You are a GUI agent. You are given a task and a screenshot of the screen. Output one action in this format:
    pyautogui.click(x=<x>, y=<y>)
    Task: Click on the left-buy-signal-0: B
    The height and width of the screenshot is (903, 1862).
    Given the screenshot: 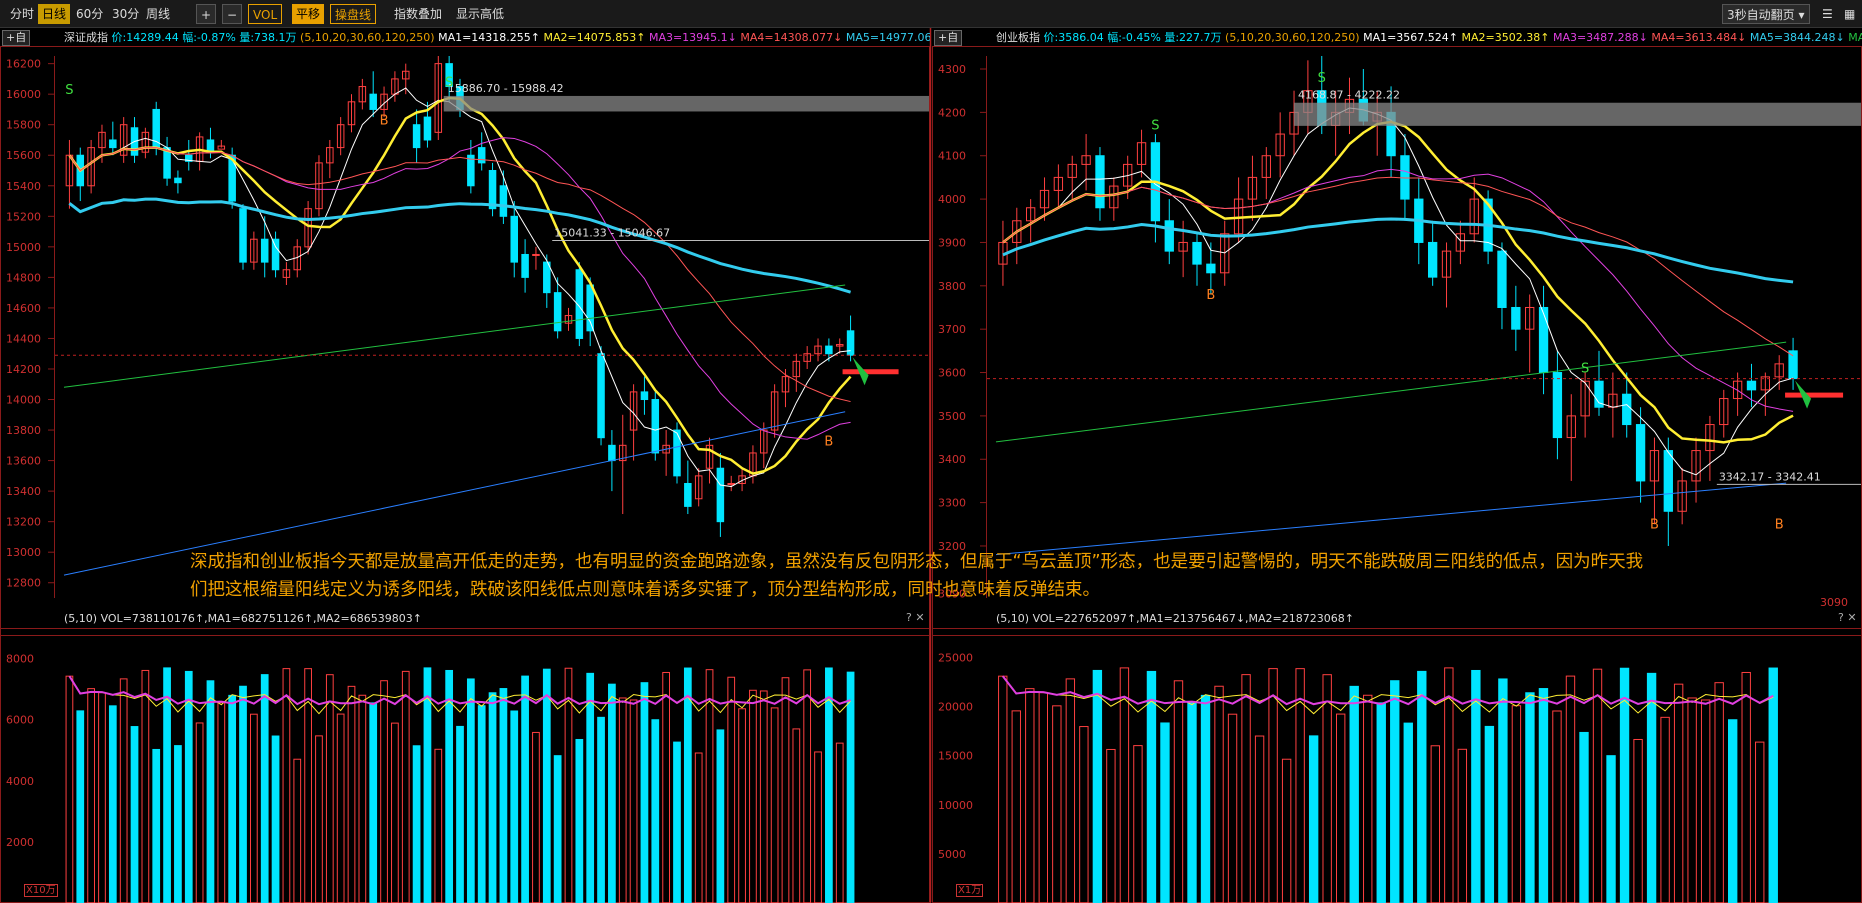 What is the action you would take?
    pyautogui.click(x=384, y=121)
    